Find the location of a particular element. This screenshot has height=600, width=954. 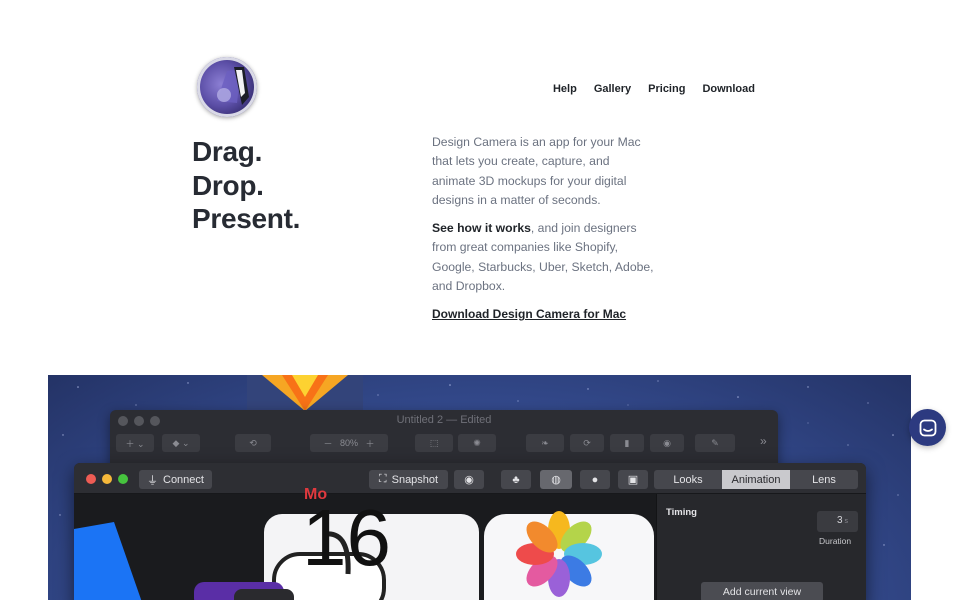

window-icon: ▣ is located at coordinates (633, 480).